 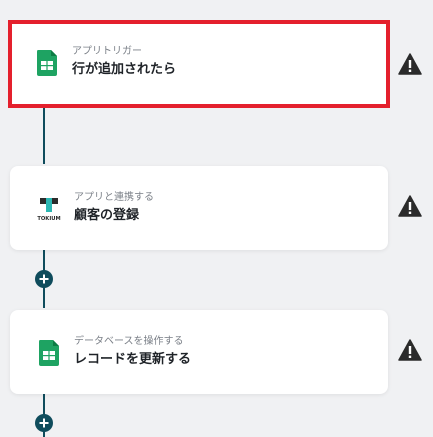 What do you see at coordinates (133, 359) in the screenshot?
I see `step-title: レコードを更新する` at bounding box center [133, 359].